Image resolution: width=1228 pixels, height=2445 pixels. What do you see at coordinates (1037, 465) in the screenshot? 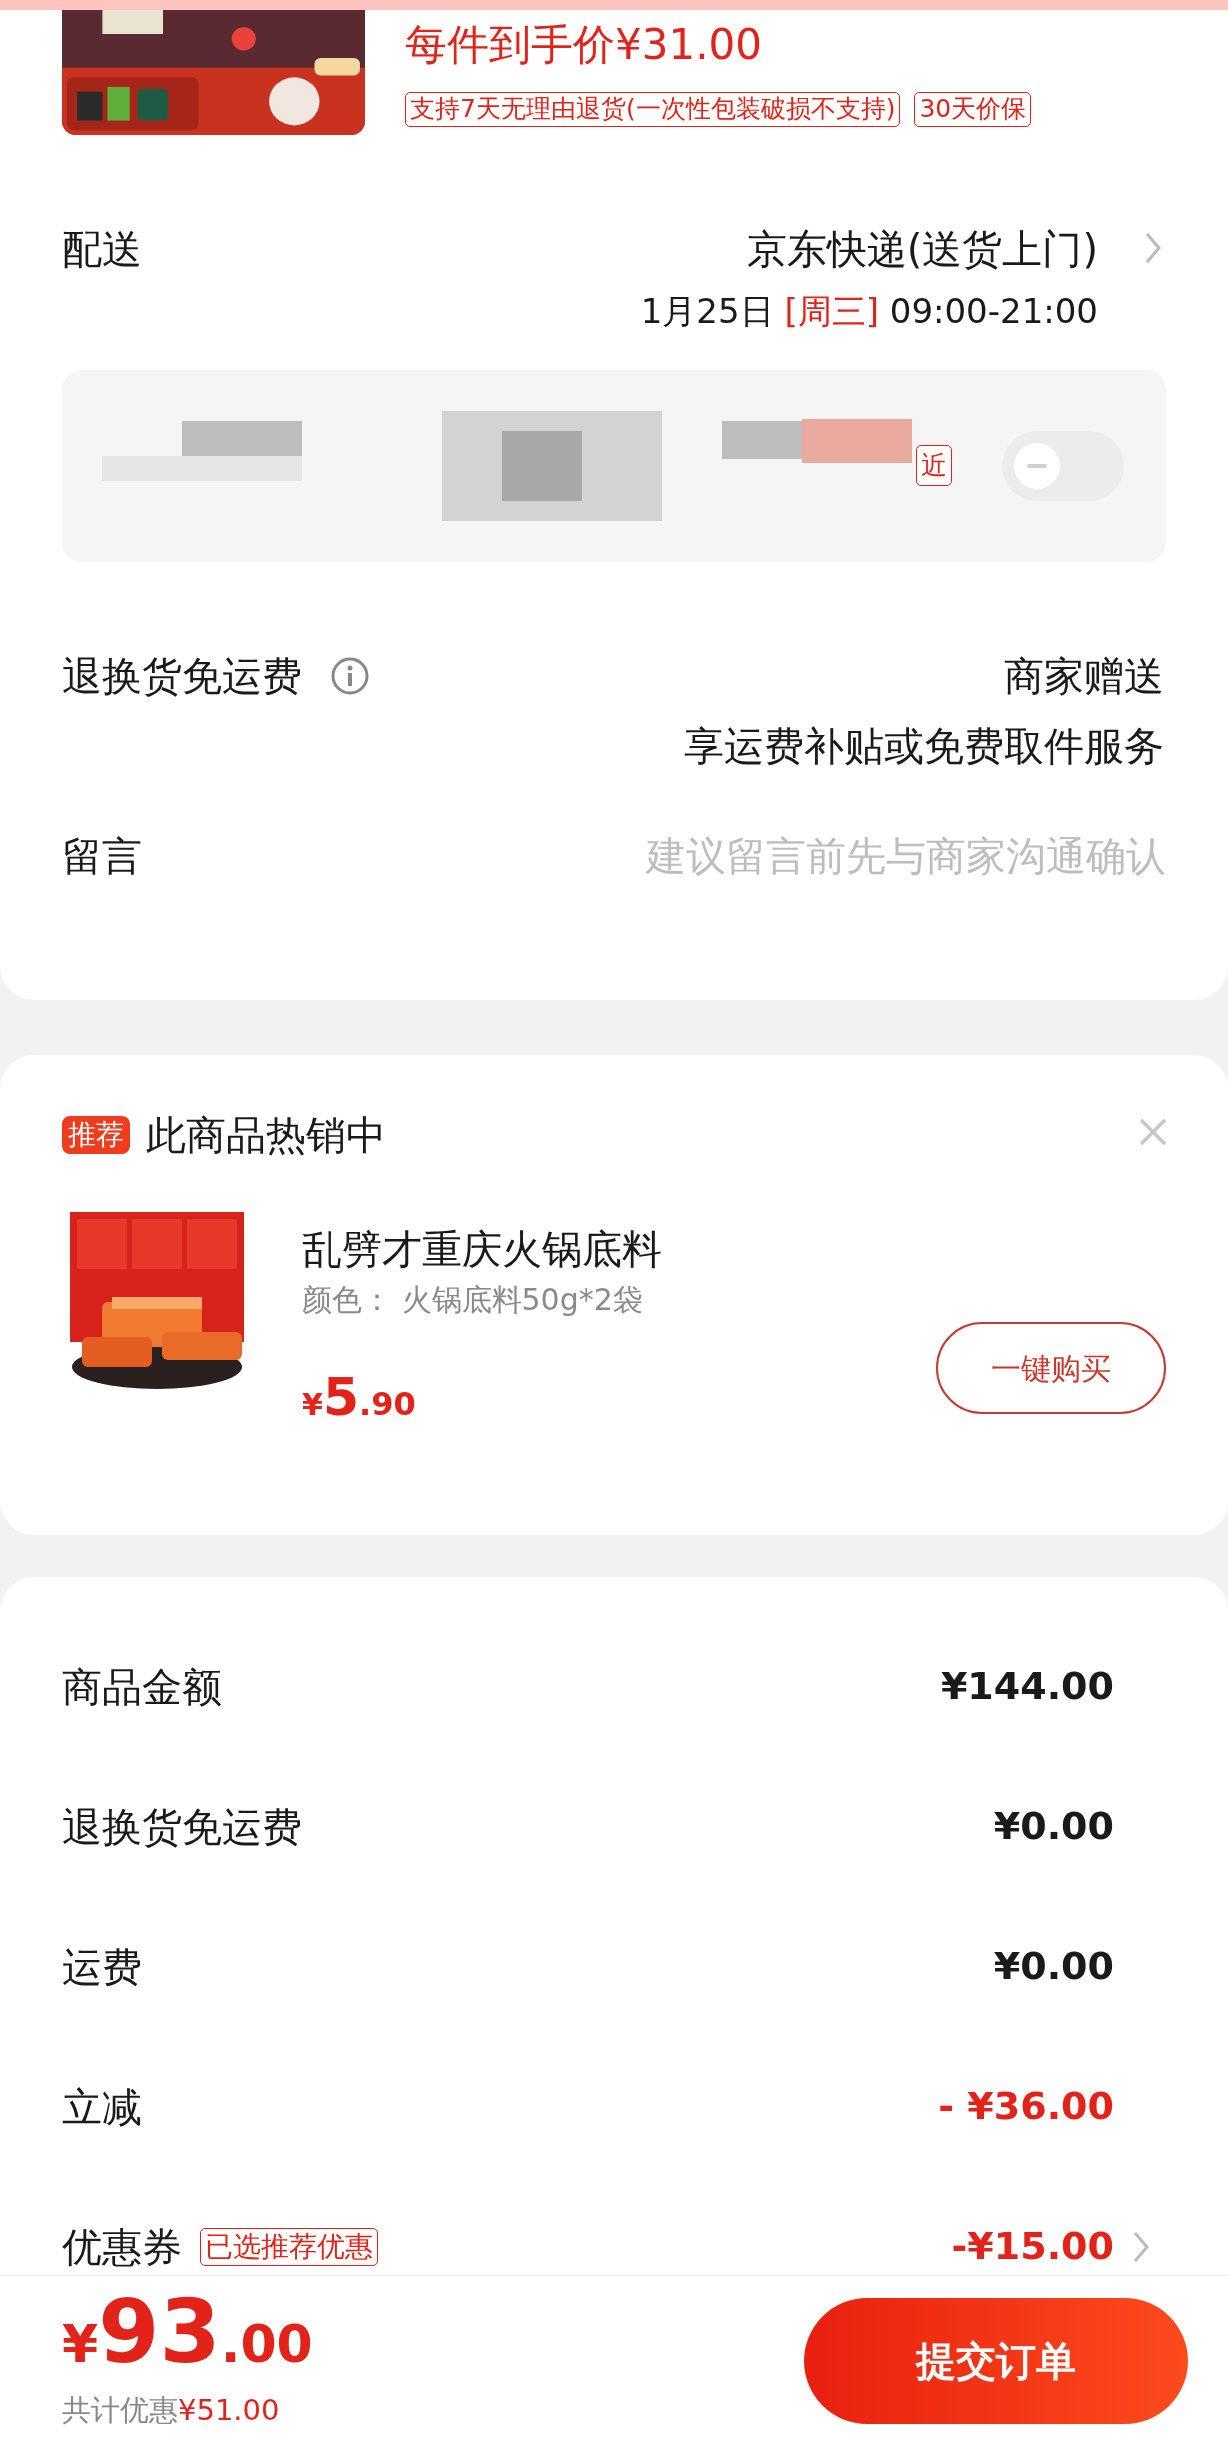
I see `minus-icon` at bounding box center [1037, 465].